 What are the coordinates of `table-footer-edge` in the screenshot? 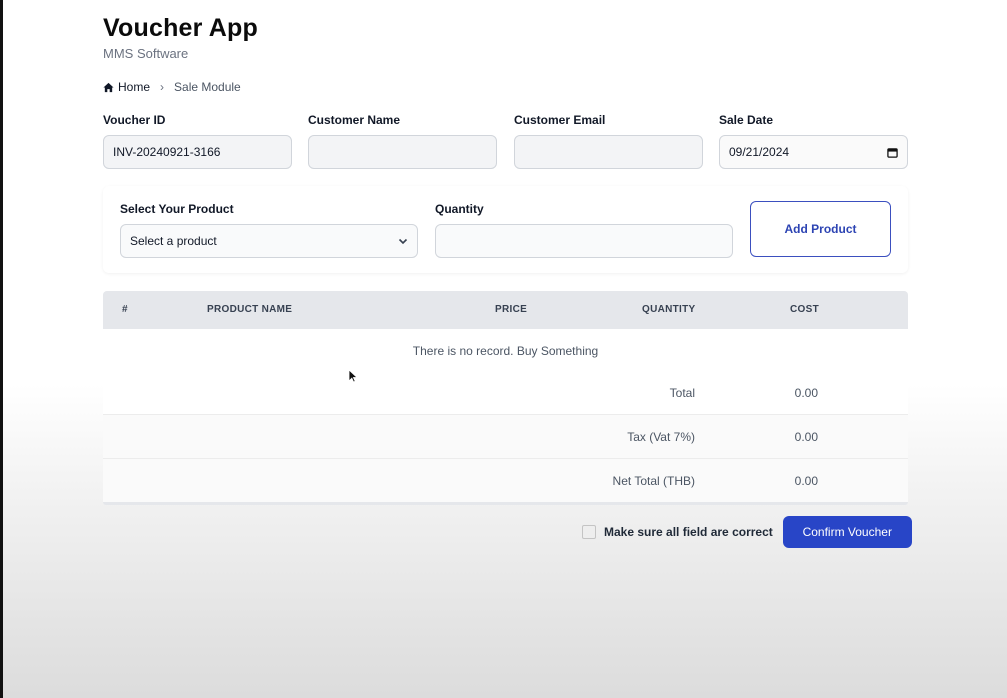 It's located at (505, 503).